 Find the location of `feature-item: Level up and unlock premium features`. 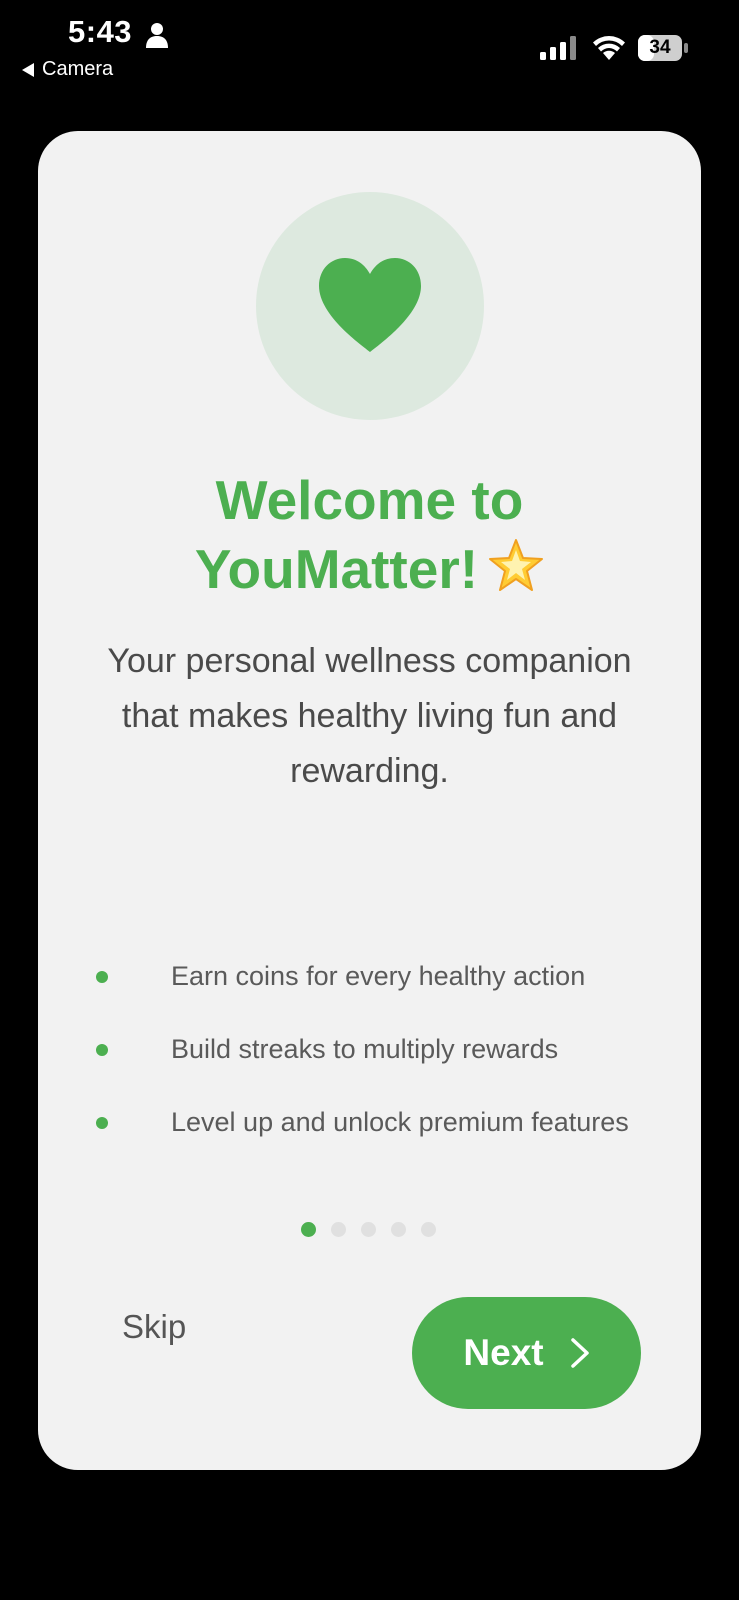

feature-item: Level up and unlock premium features is located at coordinates (376, 1122).